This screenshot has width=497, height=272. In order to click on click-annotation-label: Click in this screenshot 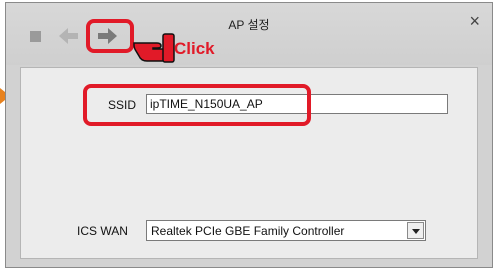, I will do `click(194, 48)`.